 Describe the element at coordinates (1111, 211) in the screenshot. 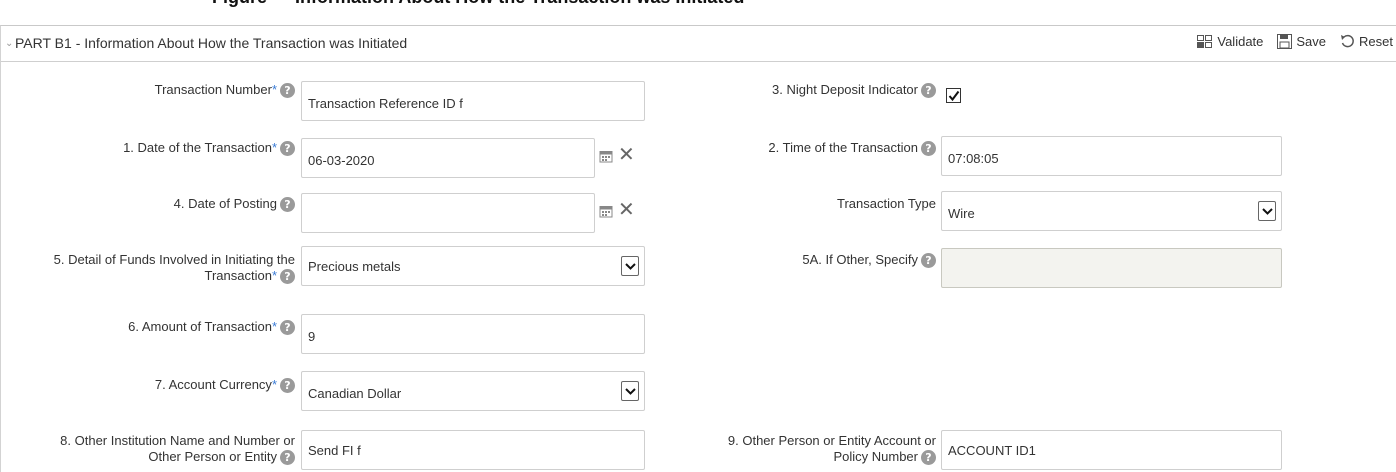

I see `transaction-type-select: Wire` at that location.